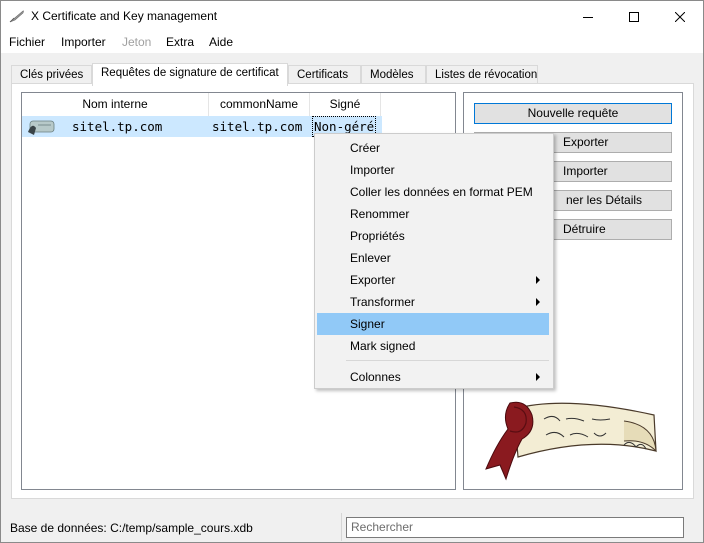 Image resolution: width=704 pixels, height=543 pixels. I want to click on menu-fichier: Fichier, so click(27, 42).